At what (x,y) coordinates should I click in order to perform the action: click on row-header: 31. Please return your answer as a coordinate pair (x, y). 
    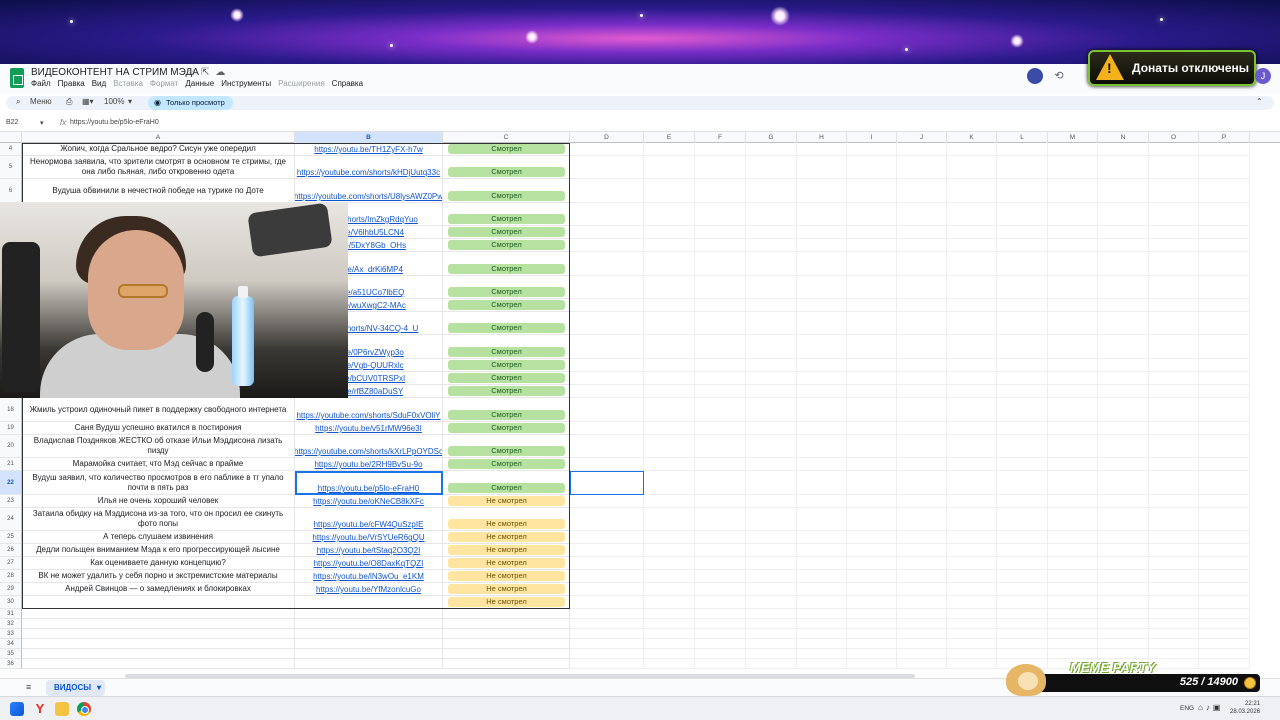
    Looking at the image, I should click on (11, 614).